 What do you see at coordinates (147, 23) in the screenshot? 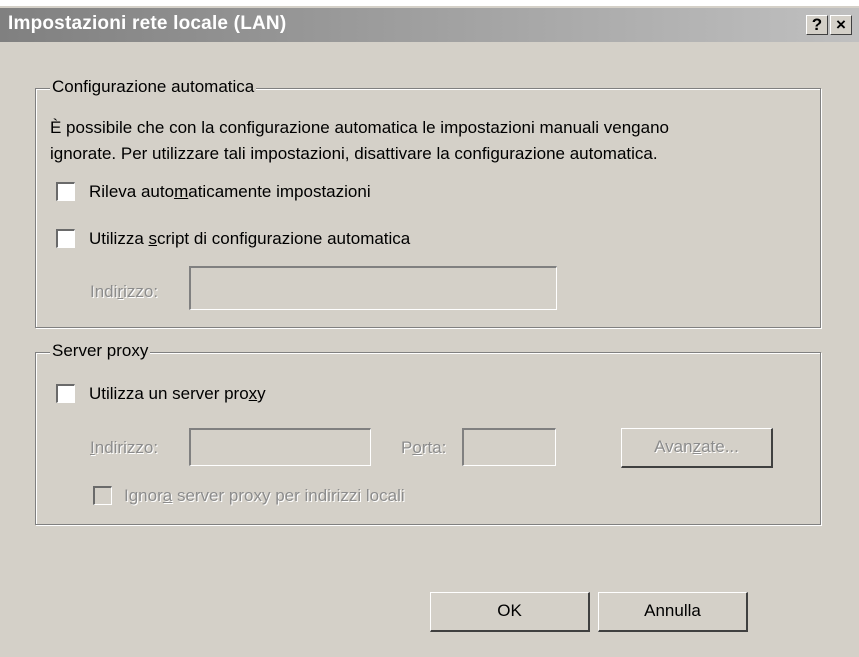
I see `window-title: Impostazioni rete locale (LAN)` at bounding box center [147, 23].